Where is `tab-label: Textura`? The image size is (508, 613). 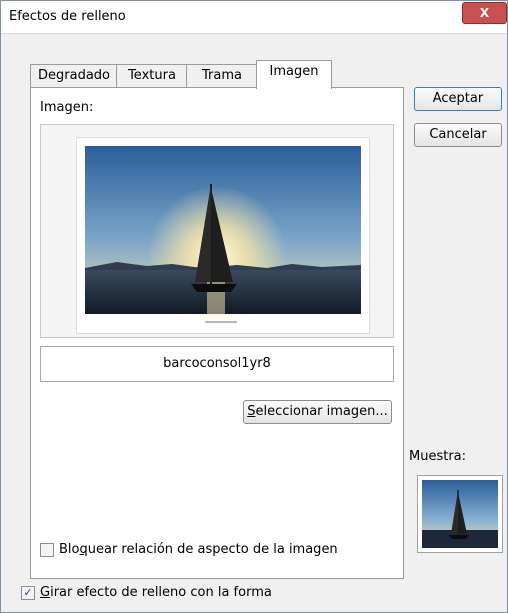 tab-label: Textura is located at coordinates (152, 75).